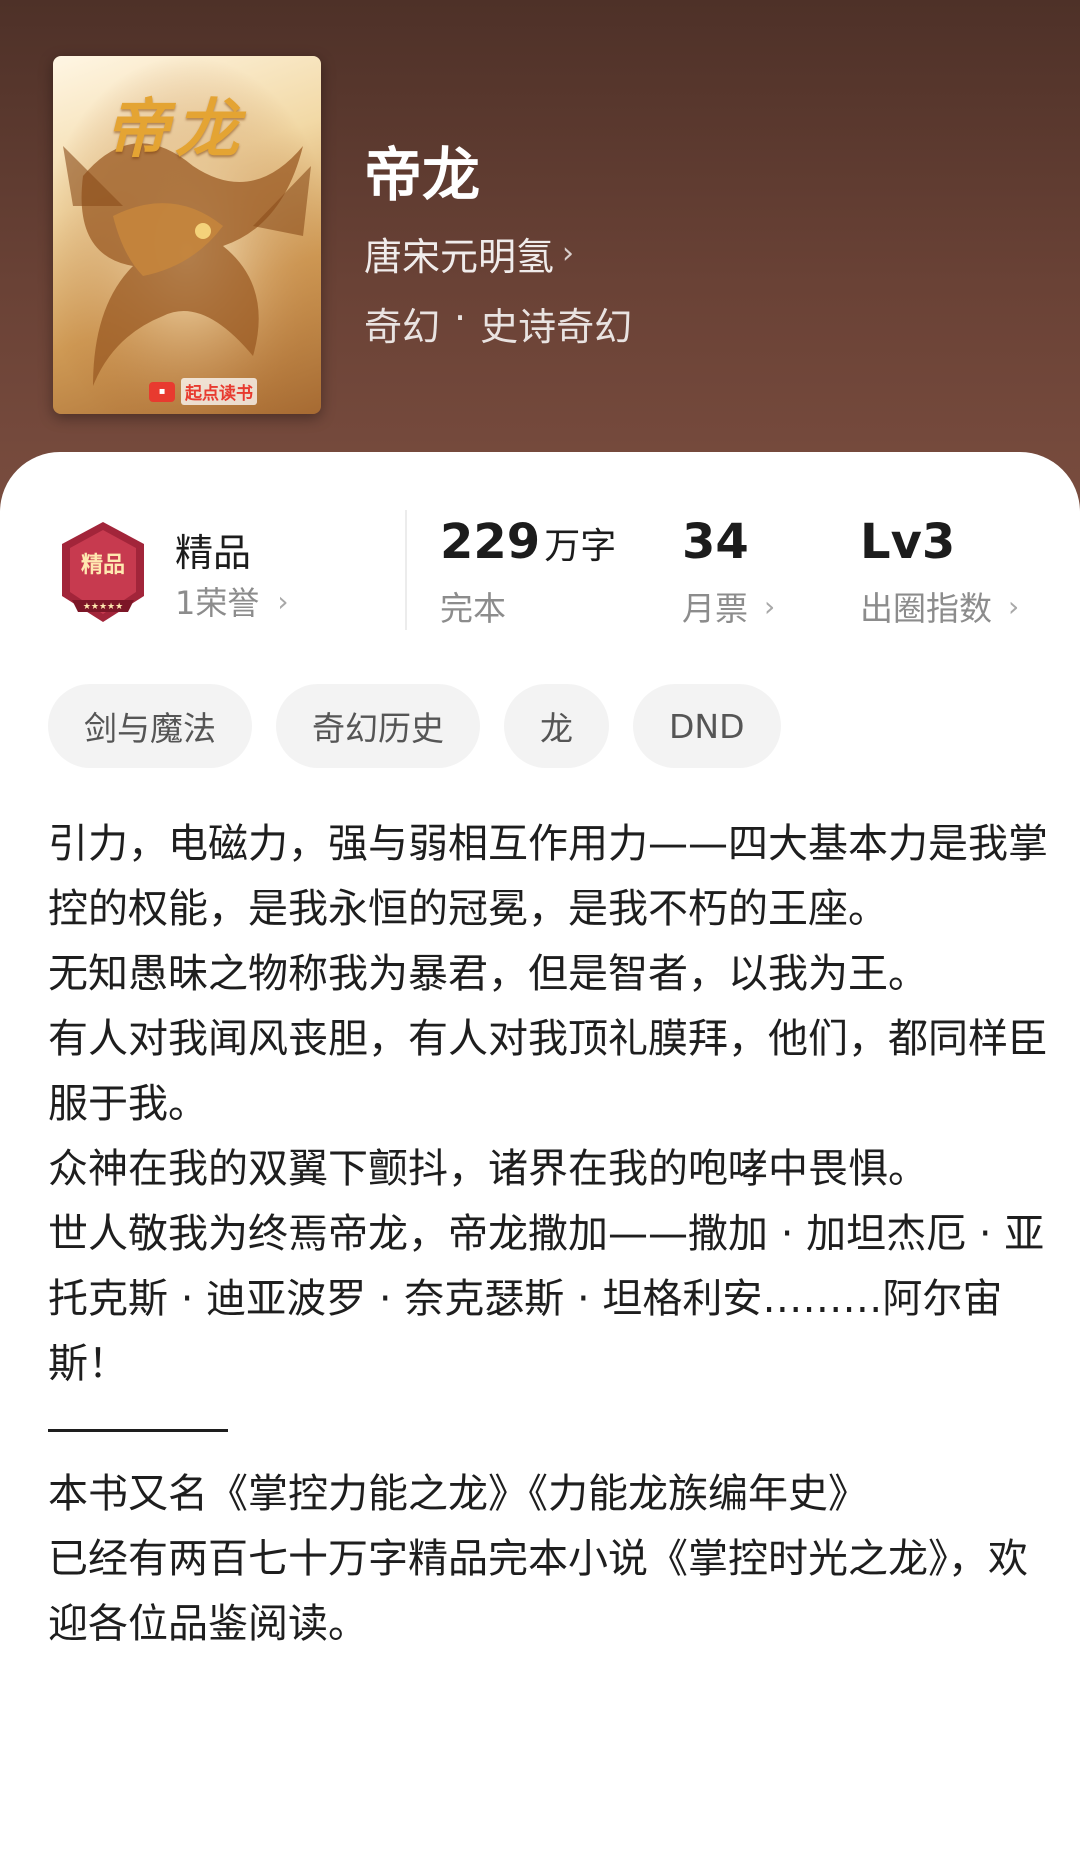  What do you see at coordinates (556, 323) in the screenshot?
I see `genre-subcategory: 史诗奇幻` at bounding box center [556, 323].